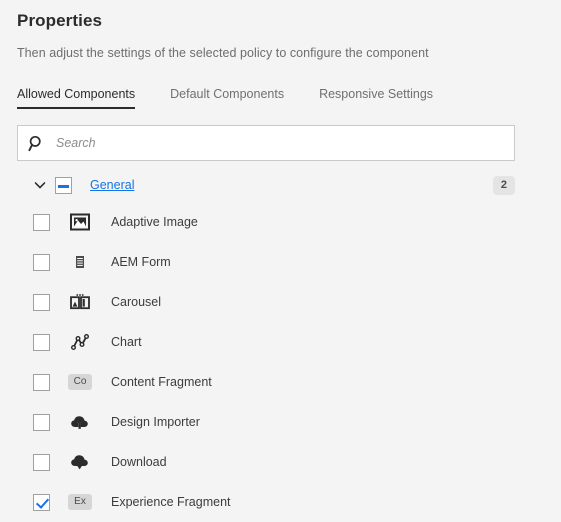 Image resolution: width=561 pixels, height=522 pixels. What do you see at coordinates (80, 262) in the screenshot?
I see `aem-form-icon` at bounding box center [80, 262].